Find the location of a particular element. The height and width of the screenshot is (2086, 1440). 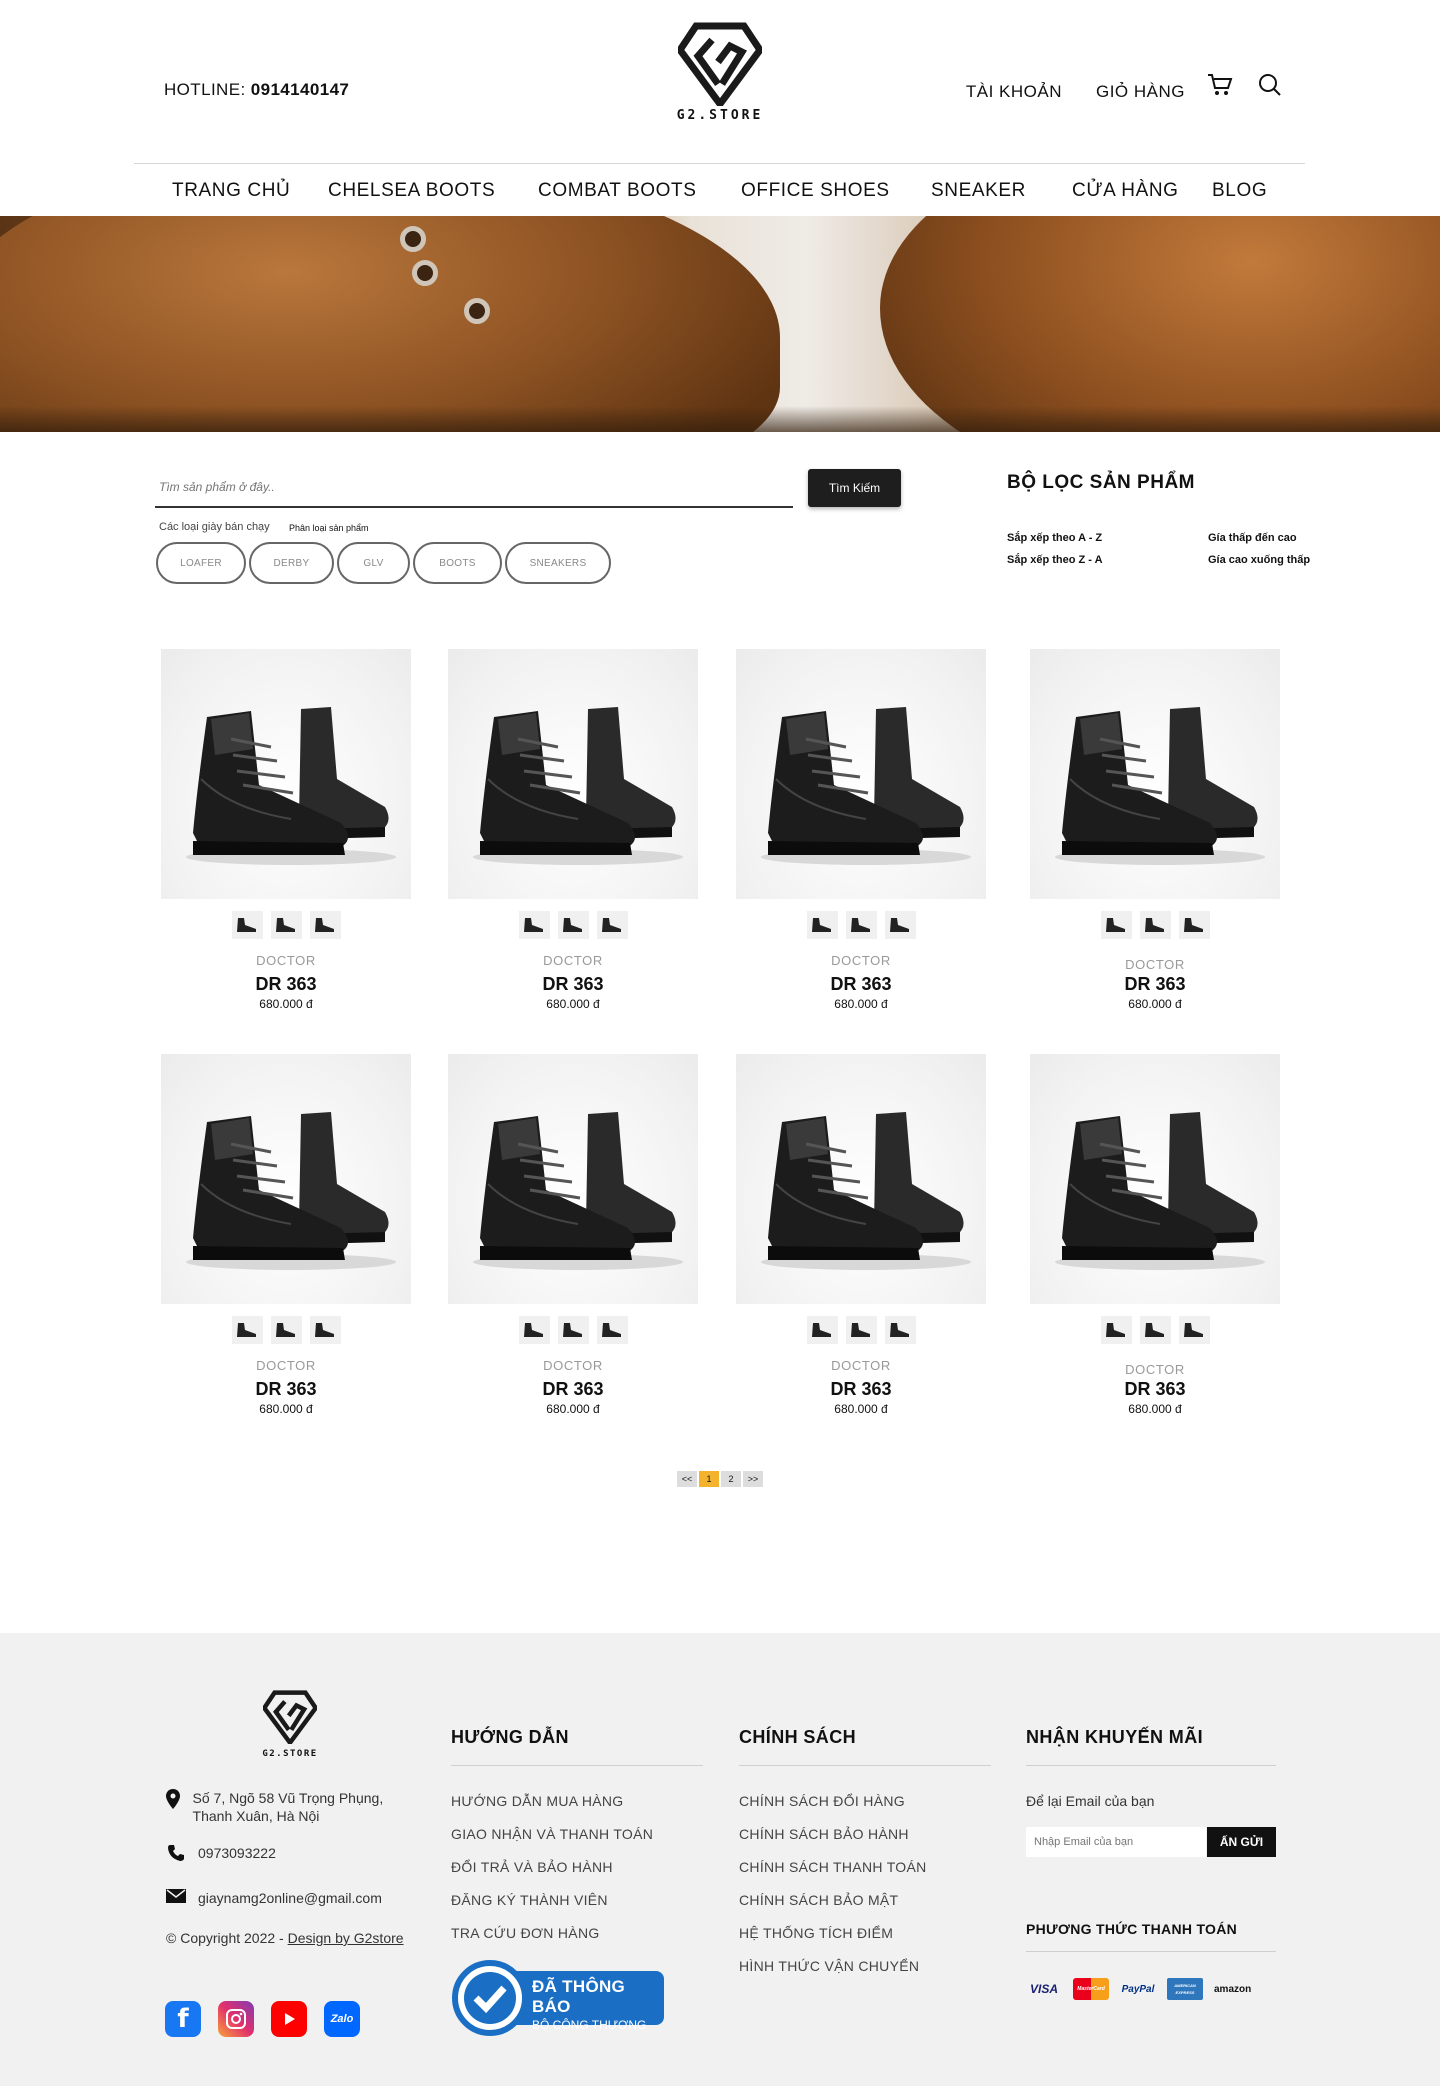

page-2: 2 is located at coordinates (731, 1479).